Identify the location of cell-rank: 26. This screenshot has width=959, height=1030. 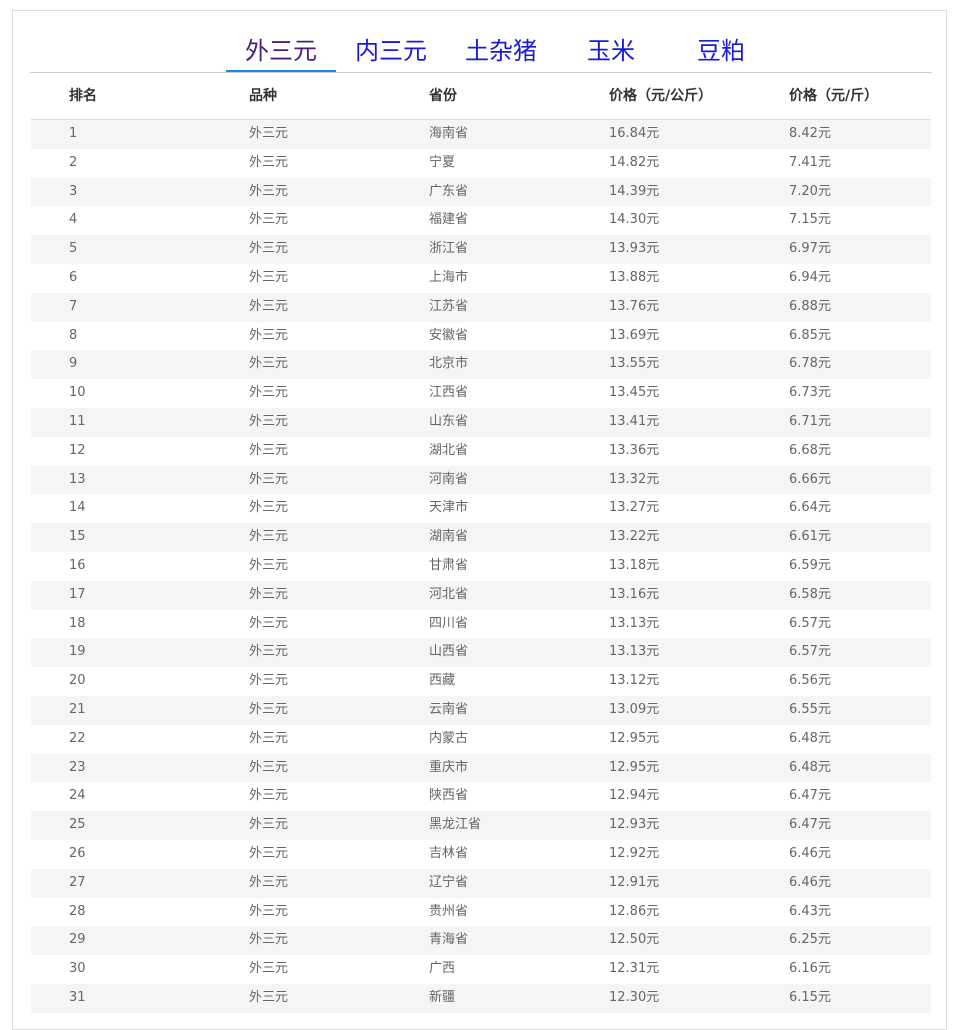
(77, 853).